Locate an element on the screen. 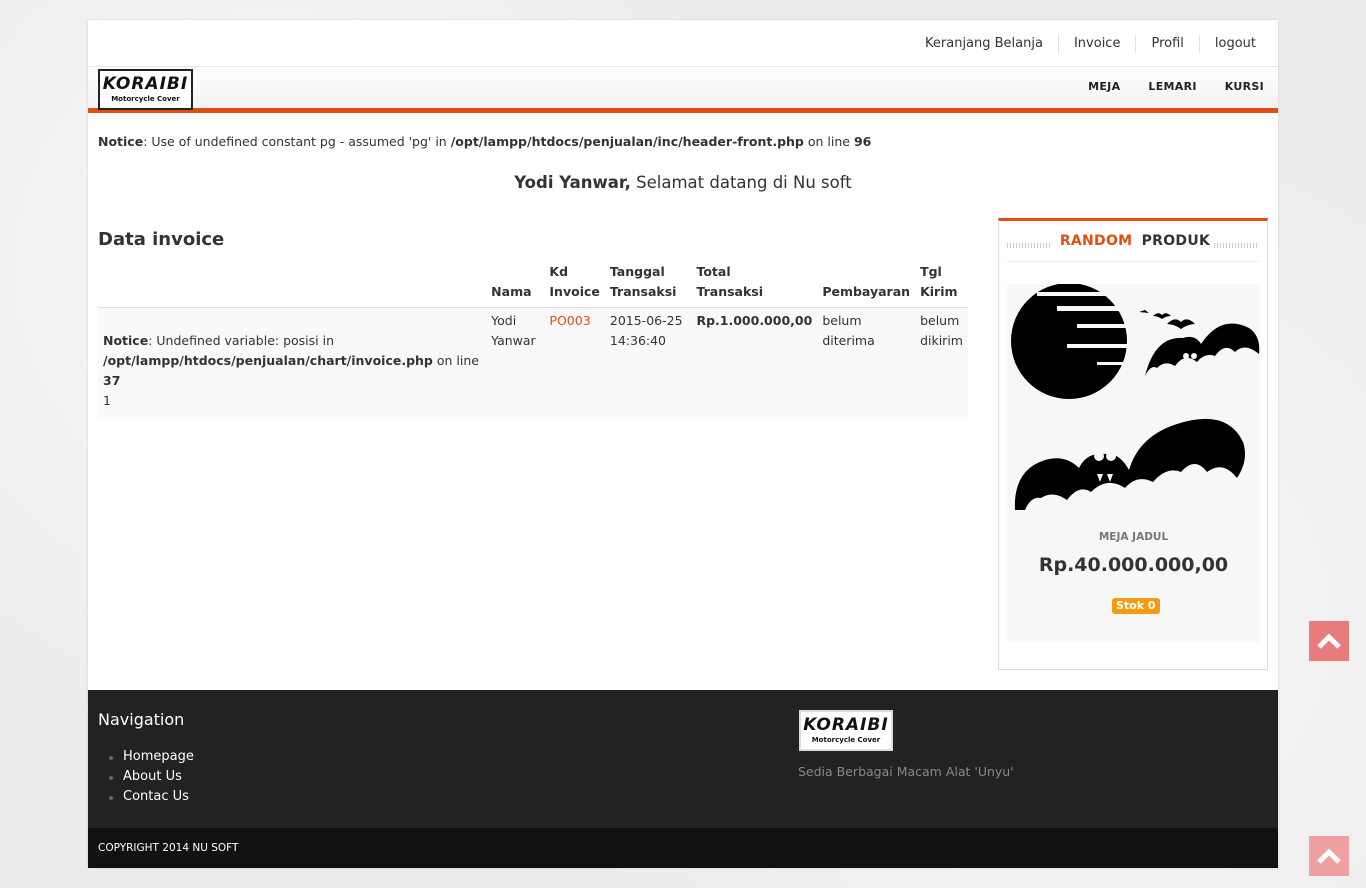 This screenshot has height=888, width=1366. widget-title: RANDOM PRODUK is located at coordinates (1133, 245).